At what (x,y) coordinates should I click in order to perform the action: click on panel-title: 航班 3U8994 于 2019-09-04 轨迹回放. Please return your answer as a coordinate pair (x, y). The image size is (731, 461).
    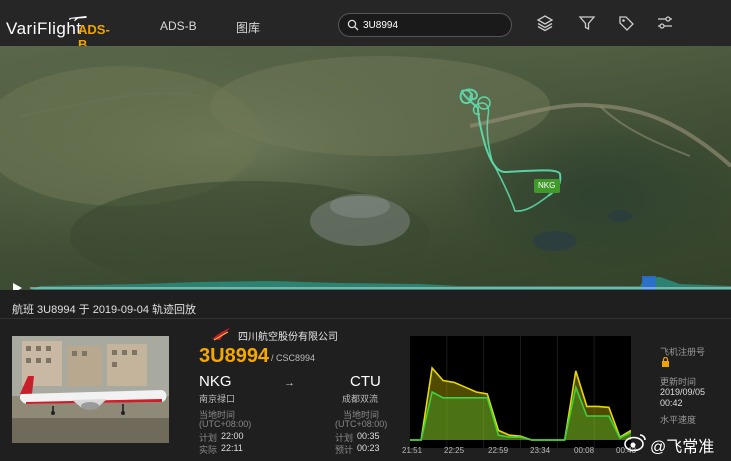
    Looking at the image, I should click on (104, 310).